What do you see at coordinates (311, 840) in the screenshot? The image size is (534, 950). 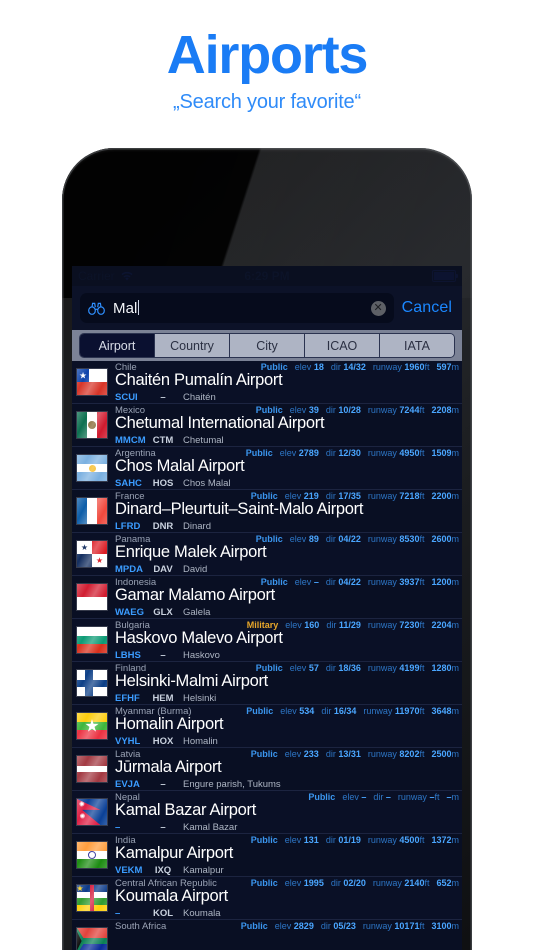 I see `elev-value: 131` at bounding box center [311, 840].